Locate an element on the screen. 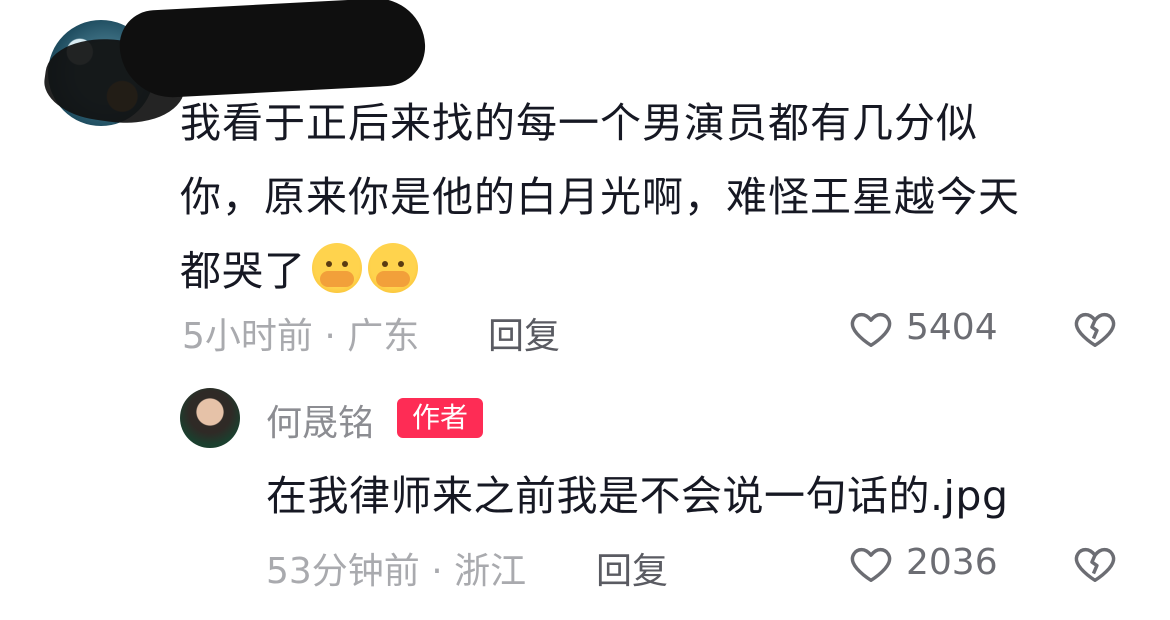  comment-line-text: 都哭了 is located at coordinates (243, 271).